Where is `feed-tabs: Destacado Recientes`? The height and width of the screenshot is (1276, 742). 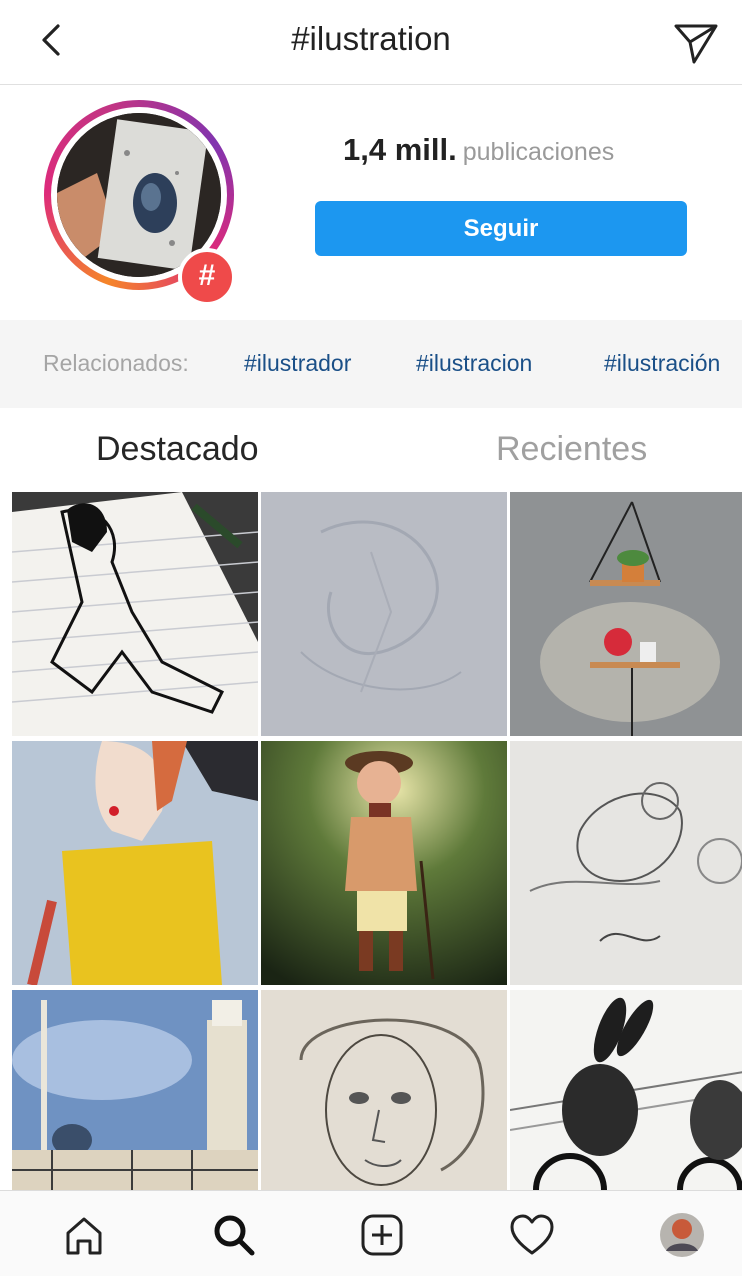
feed-tabs: Destacado Recientes is located at coordinates (371, 449).